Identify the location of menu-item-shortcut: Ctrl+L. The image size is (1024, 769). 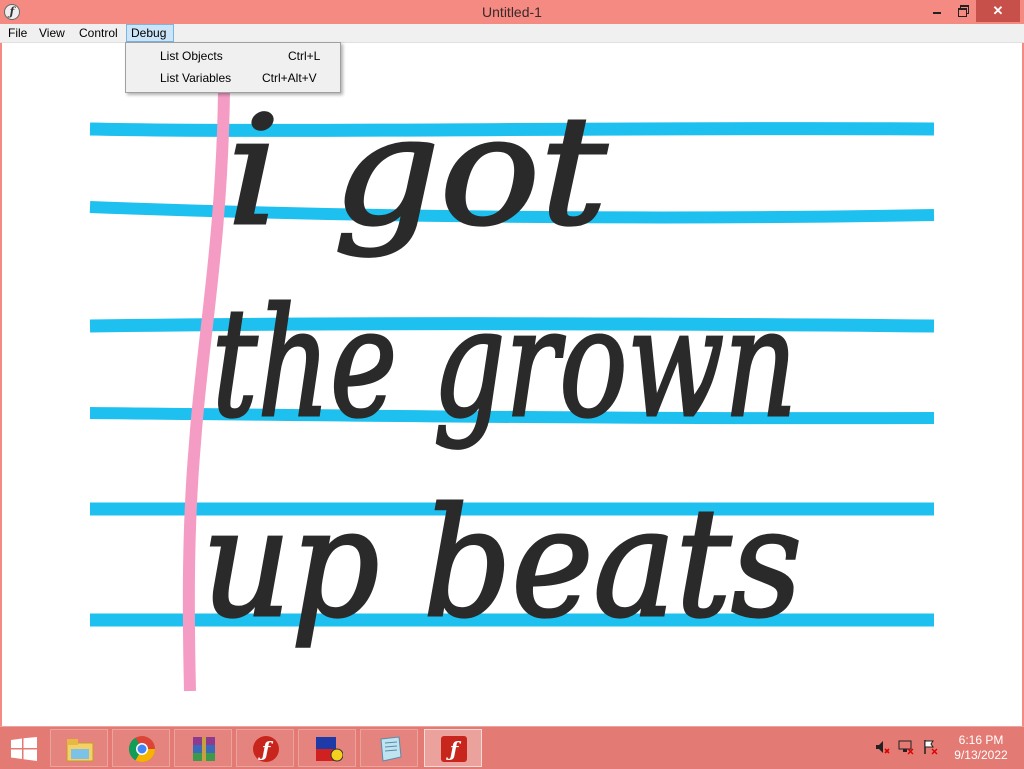
(304, 56).